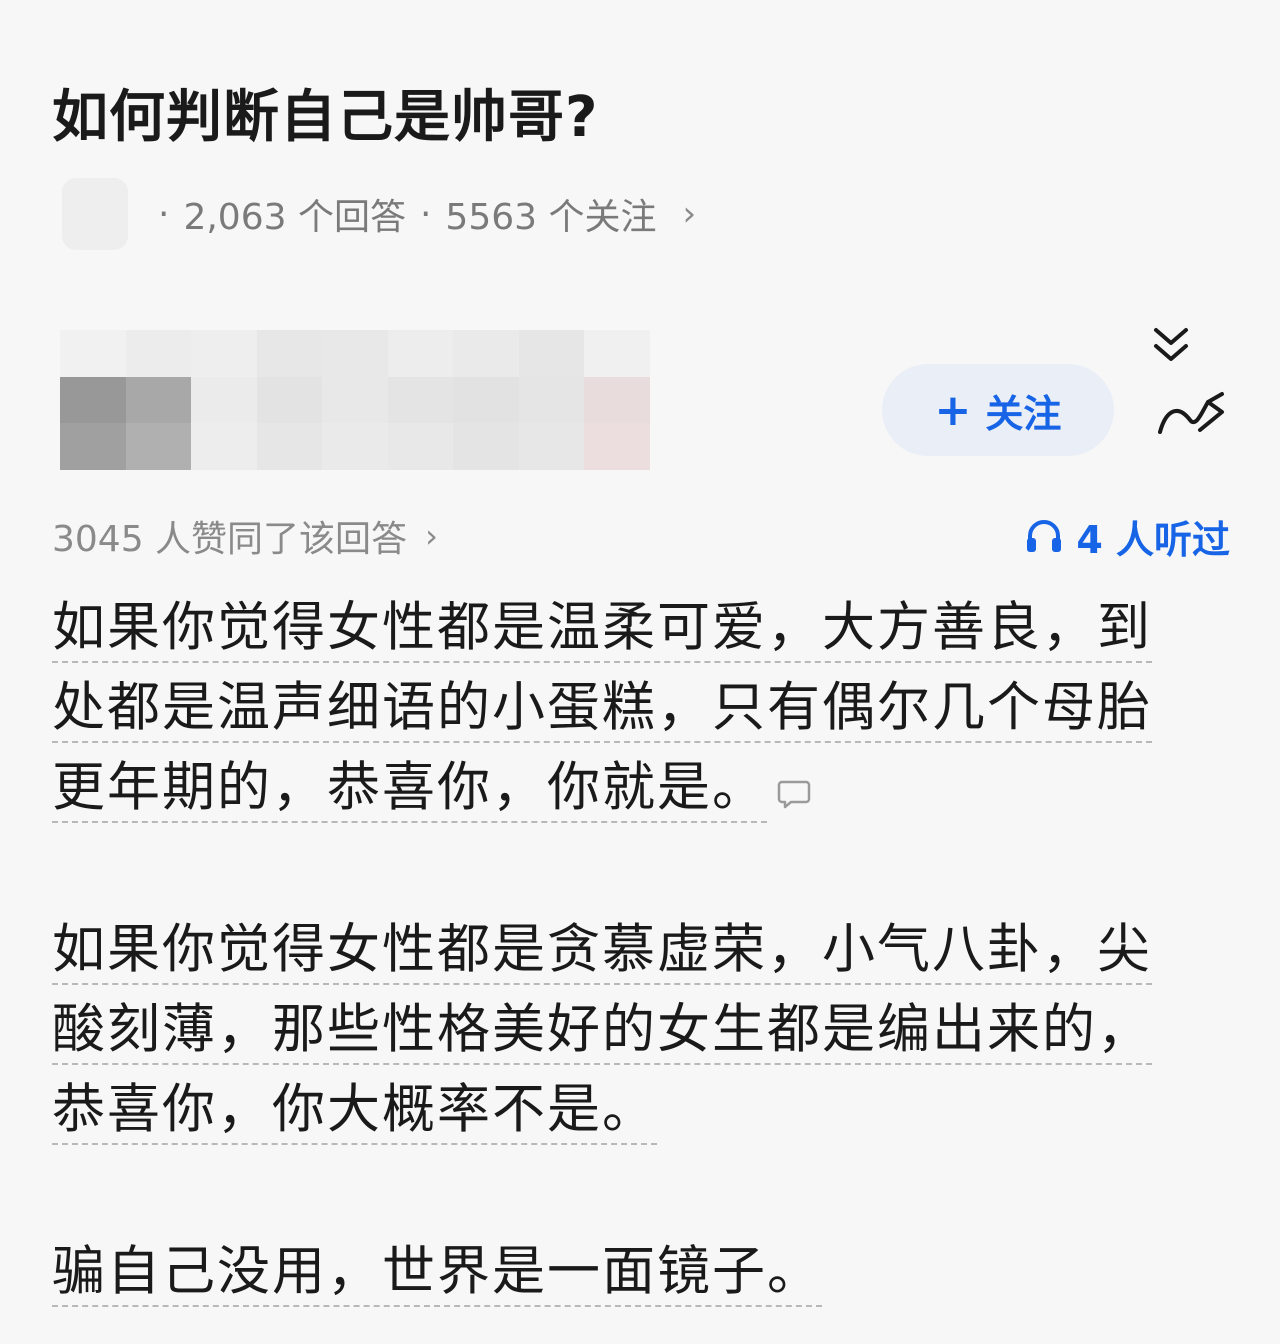 This screenshot has height=1344, width=1280. I want to click on answer-count: 2,063 个回答, so click(294, 217).